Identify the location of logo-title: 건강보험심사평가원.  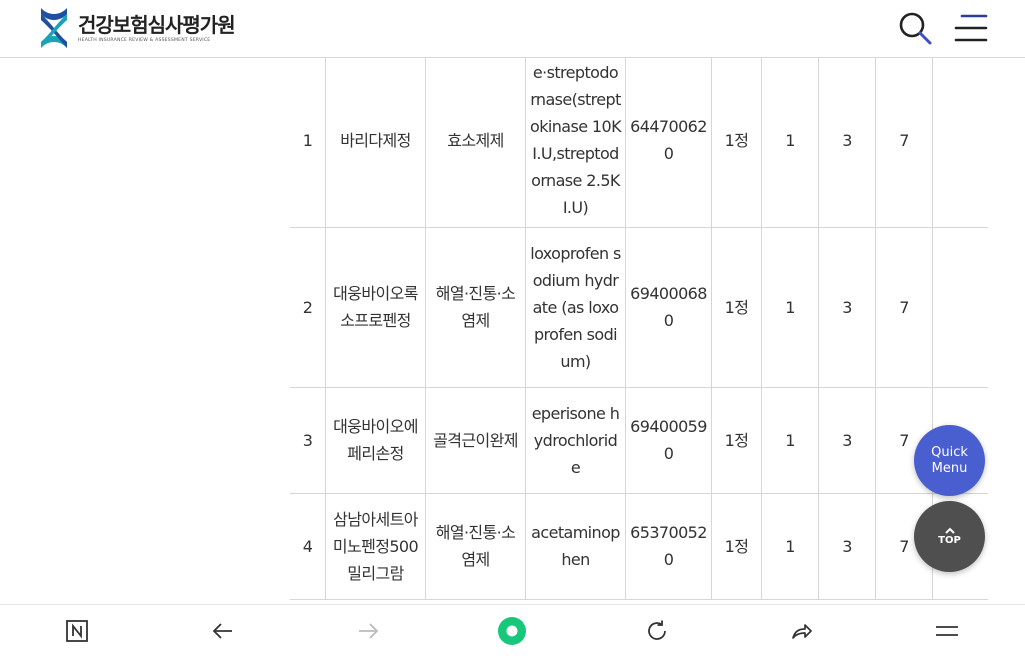
(157, 24).